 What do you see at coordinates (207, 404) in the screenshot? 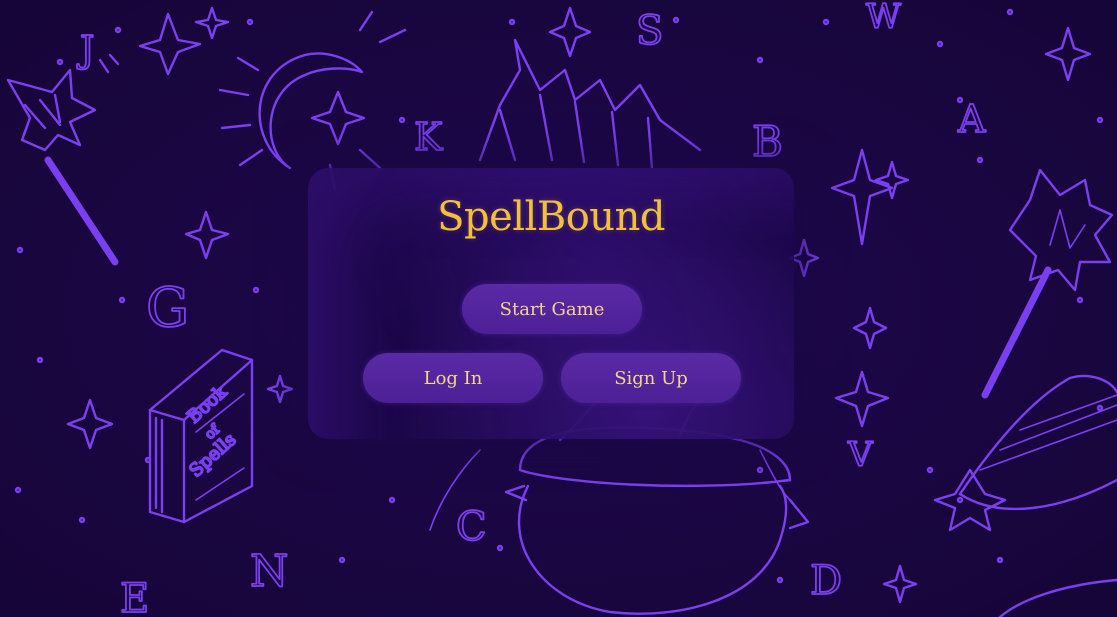
I see `svg-text: Book` at bounding box center [207, 404].